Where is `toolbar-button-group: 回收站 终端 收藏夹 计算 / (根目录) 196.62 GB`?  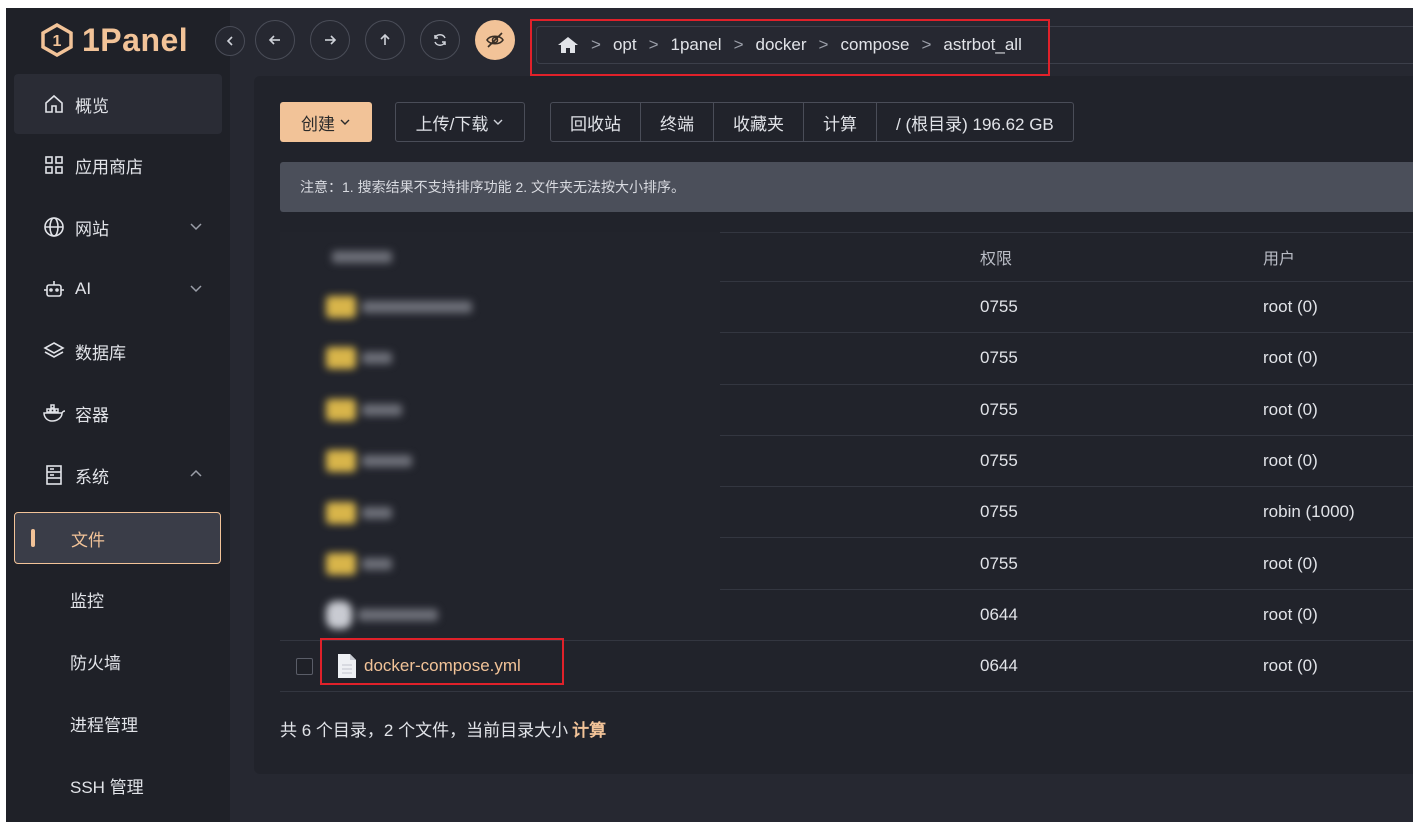
toolbar-button-group: 回收站 终端 收藏夹 计算 / (根目录) 196.62 GB is located at coordinates (812, 122).